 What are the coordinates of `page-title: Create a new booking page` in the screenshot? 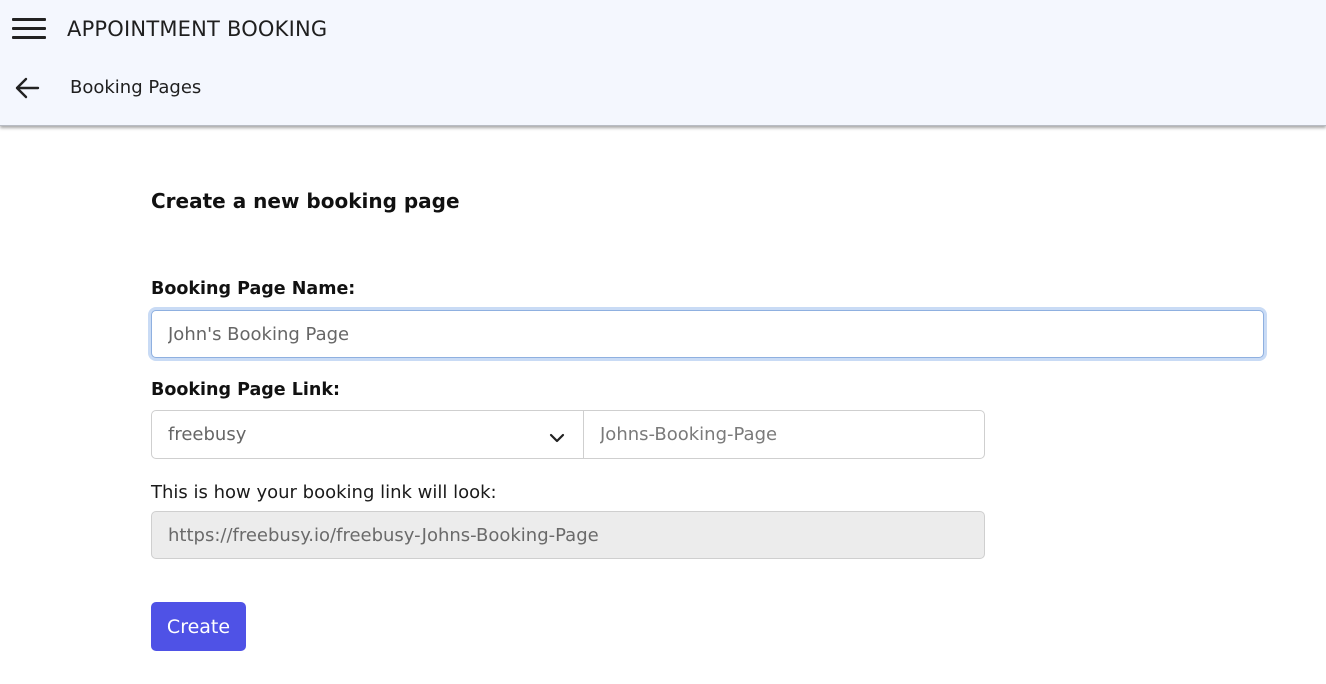 It's located at (305, 201).